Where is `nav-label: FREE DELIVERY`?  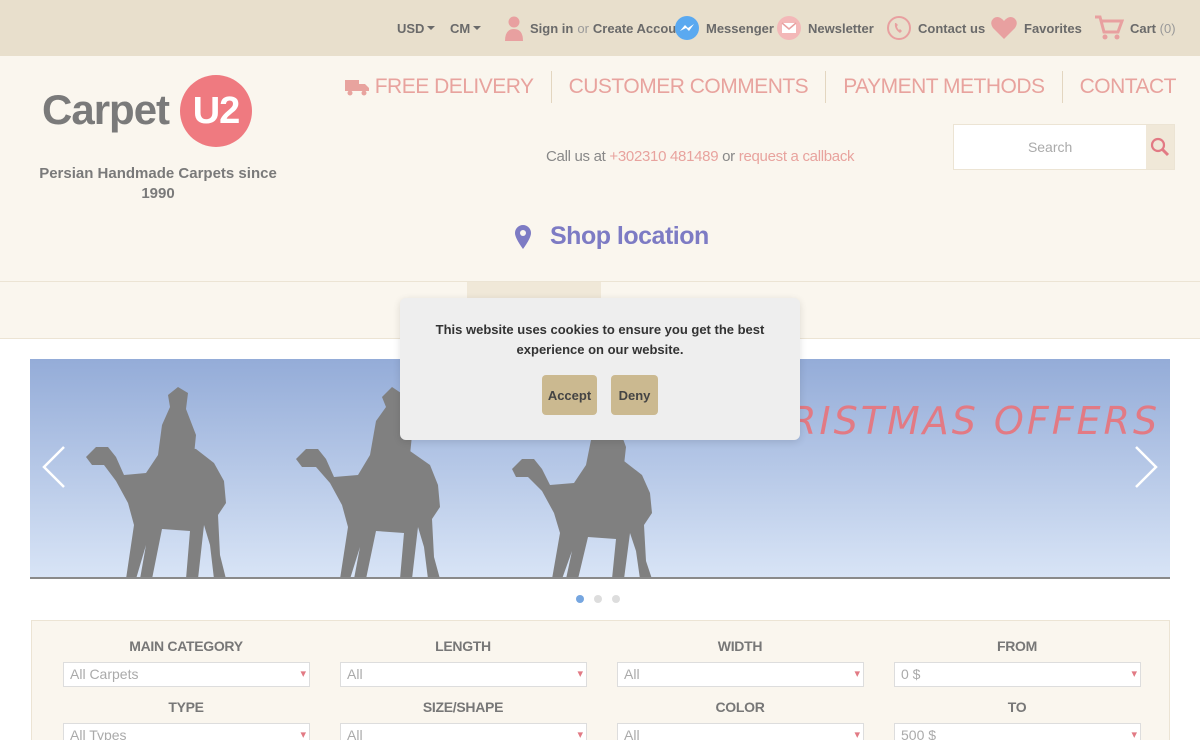 nav-label: FREE DELIVERY is located at coordinates (454, 86).